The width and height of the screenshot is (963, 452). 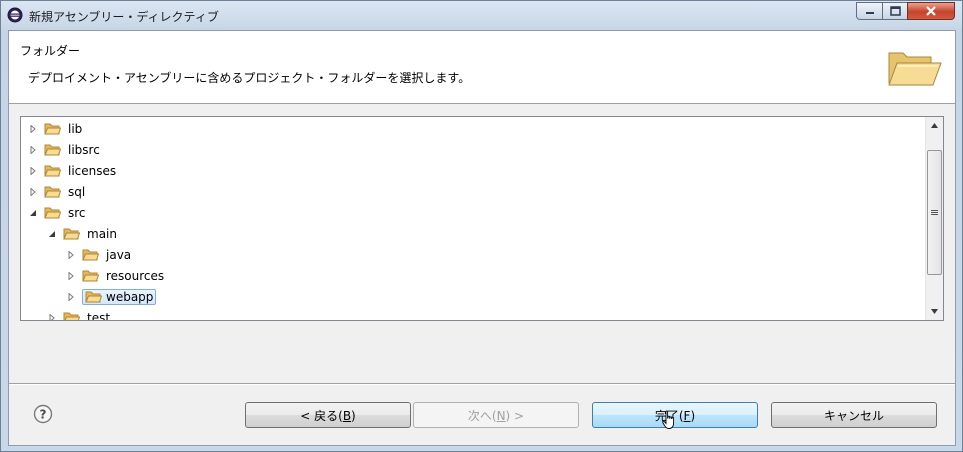 I want to click on button-bar-separator-highlight, so click(x=482, y=384).